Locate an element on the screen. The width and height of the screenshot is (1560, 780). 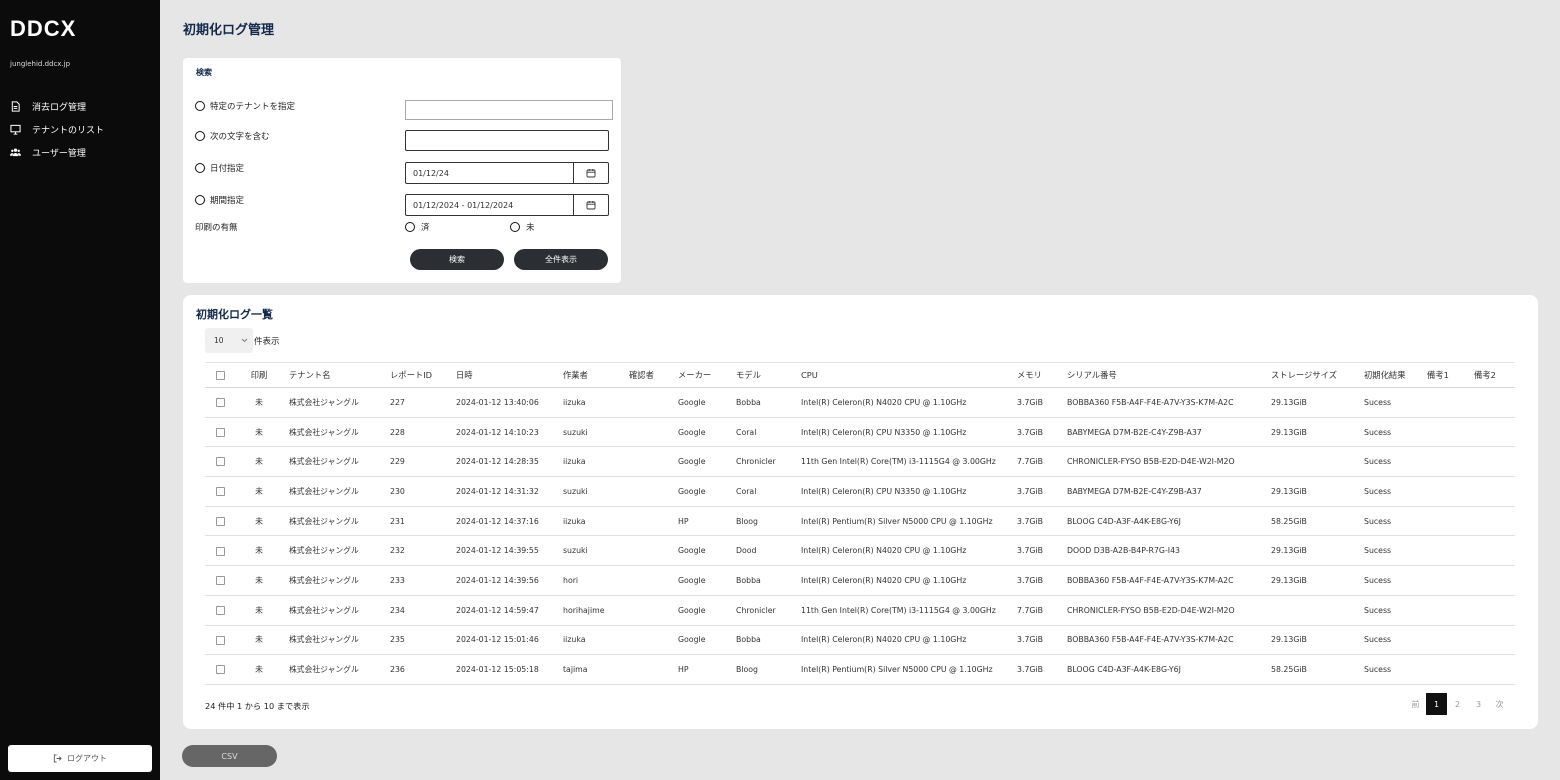
show-all-button: 全件表示 is located at coordinates (561, 259).